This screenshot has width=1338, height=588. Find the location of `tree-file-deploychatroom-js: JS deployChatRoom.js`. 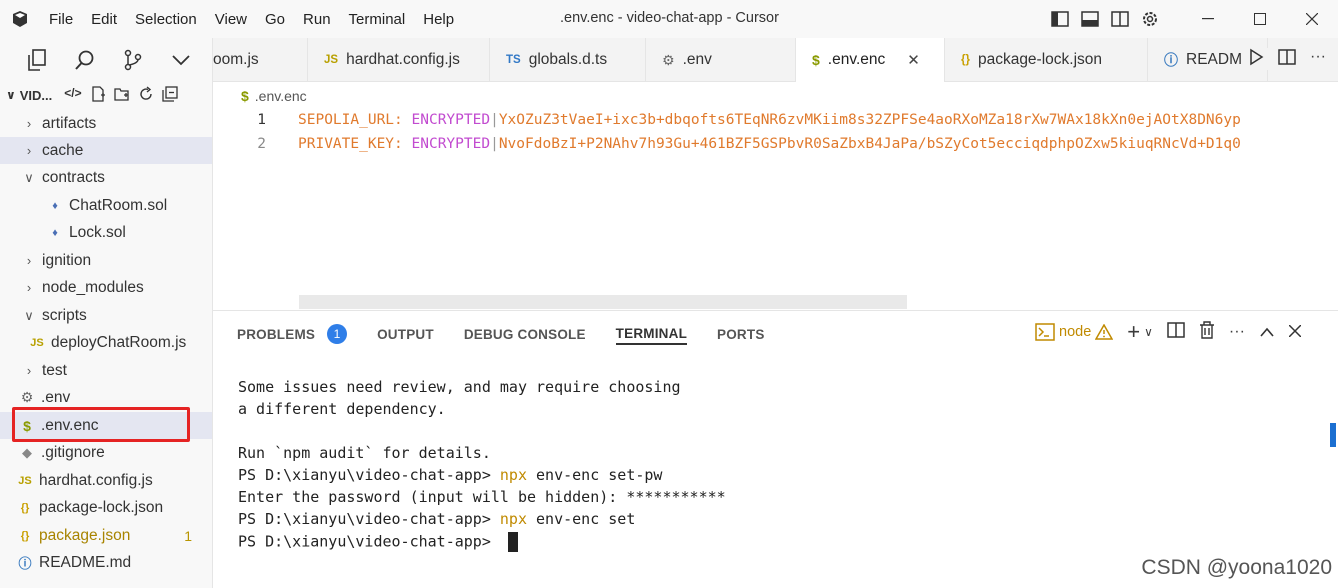

tree-file-deploychatroom-js: JS deployChatRoom.js is located at coordinates (106, 342).